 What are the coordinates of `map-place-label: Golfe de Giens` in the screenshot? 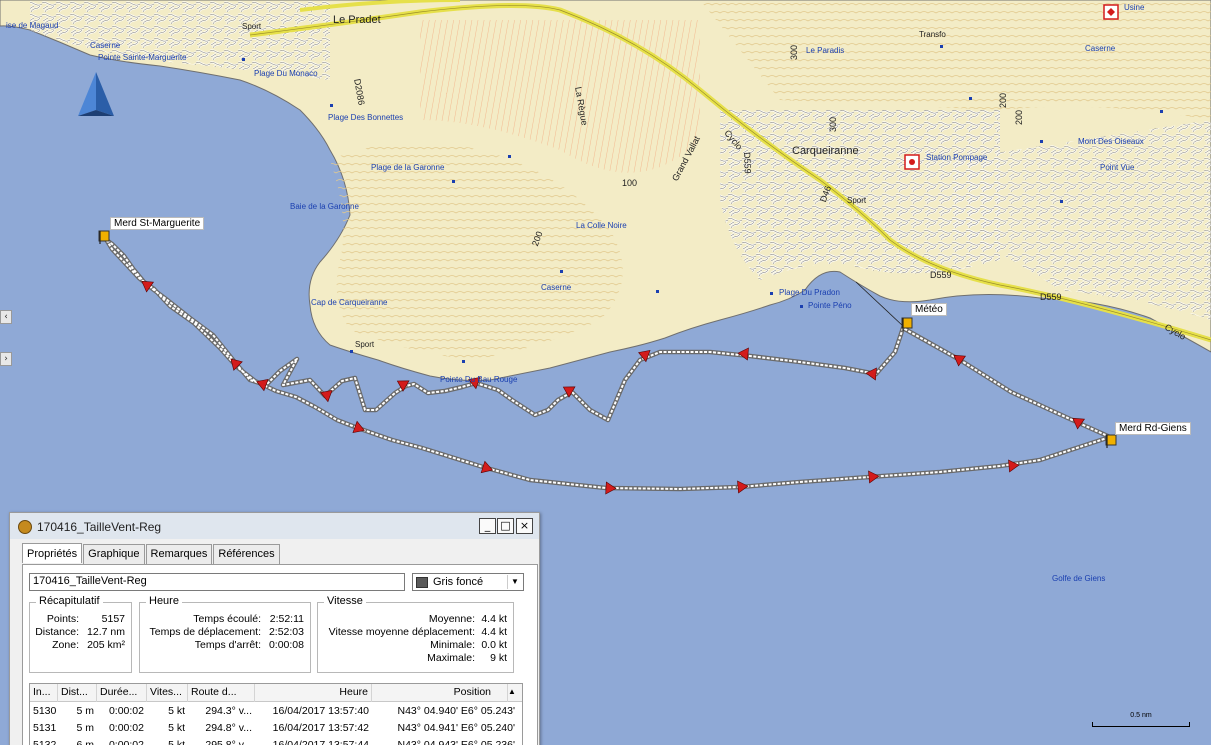 It's located at (1079, 578).